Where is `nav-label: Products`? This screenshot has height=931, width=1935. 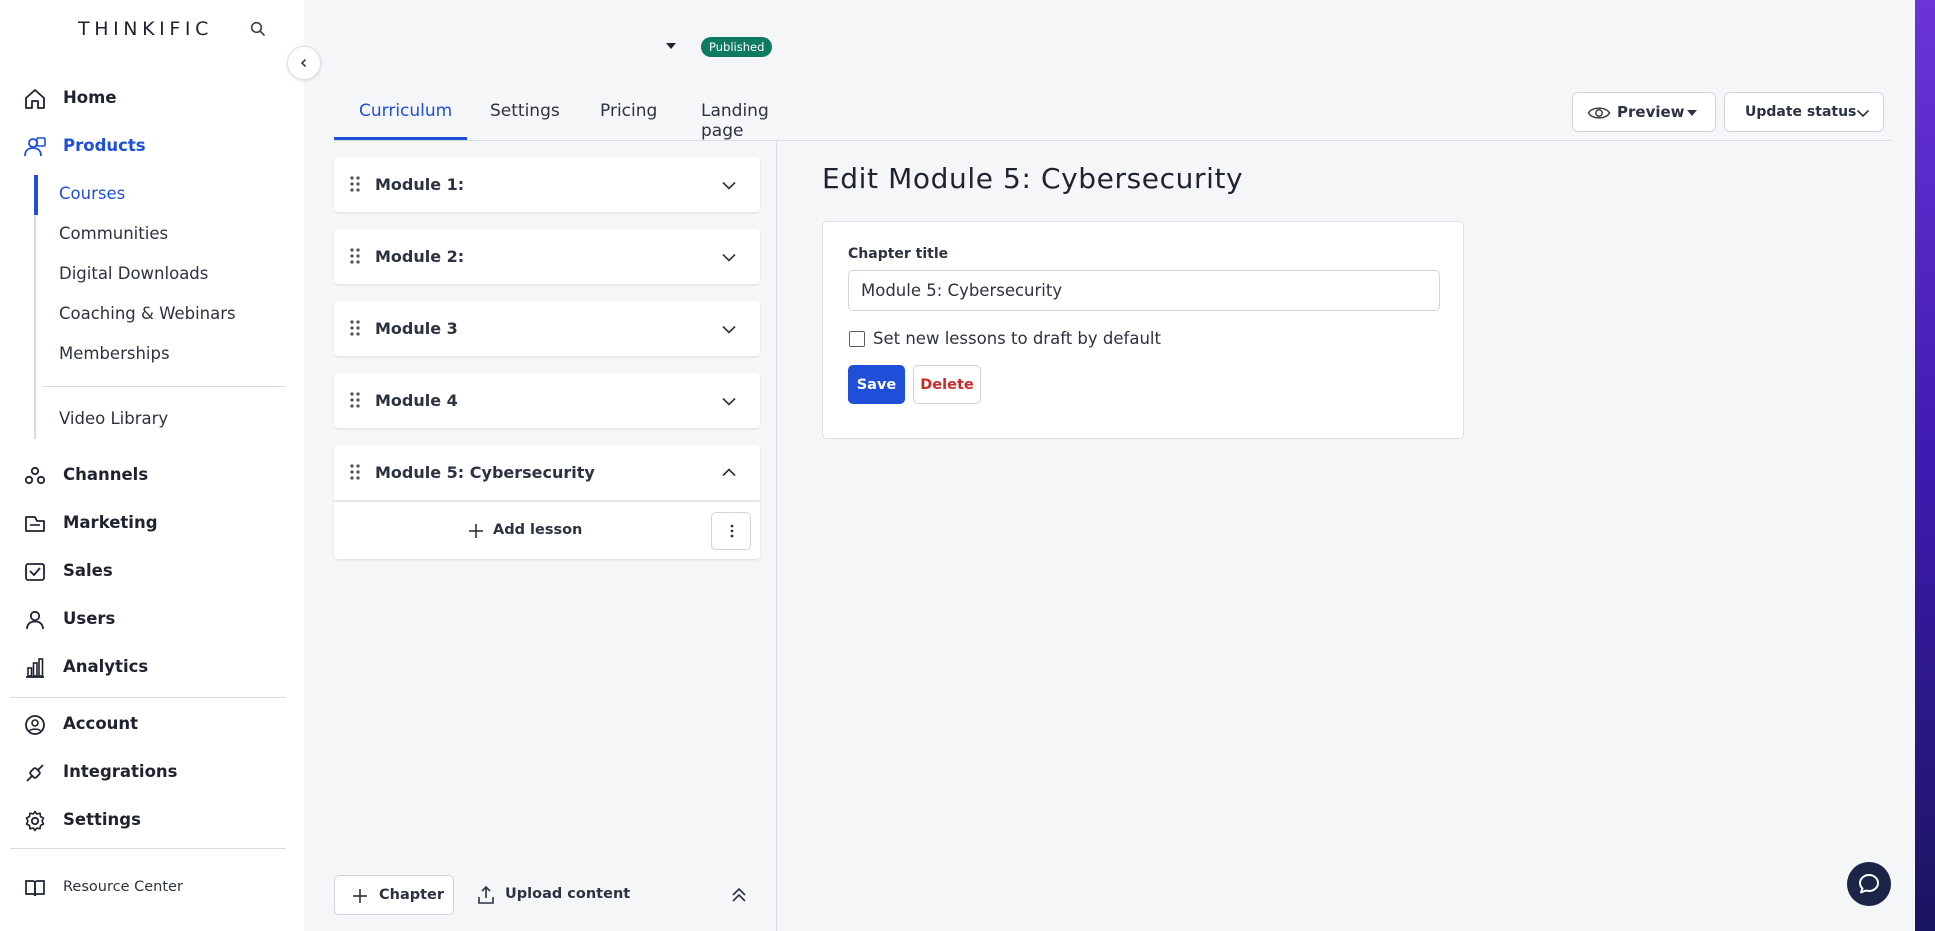 nav-label: Products is located at coordinates (104, 145).